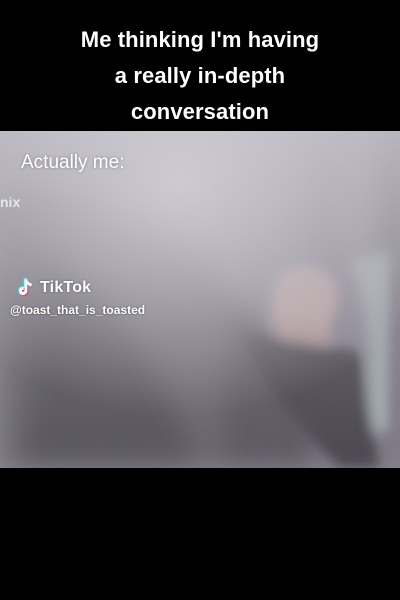  I want to click on tiktok-username: @toast_that_is_toasted, so click(78, 310).